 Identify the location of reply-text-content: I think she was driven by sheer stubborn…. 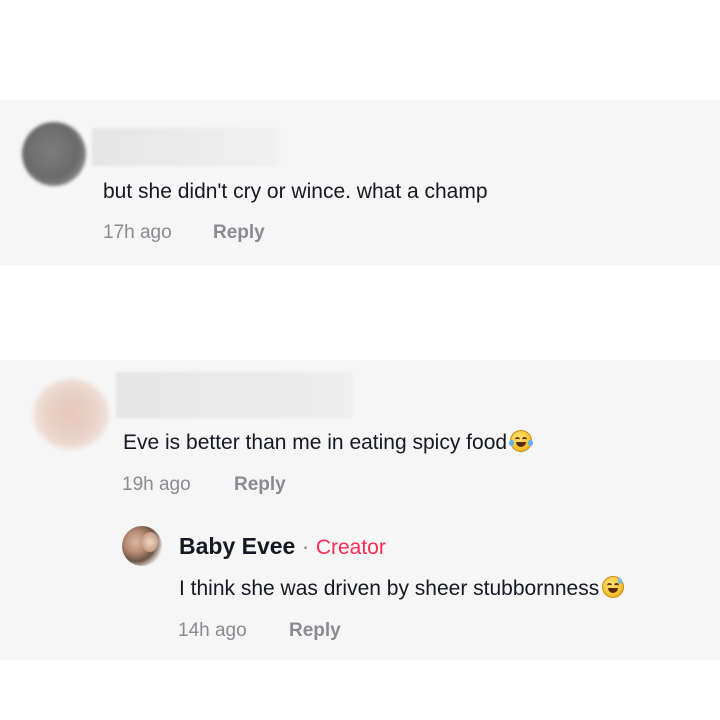
(389, 588).